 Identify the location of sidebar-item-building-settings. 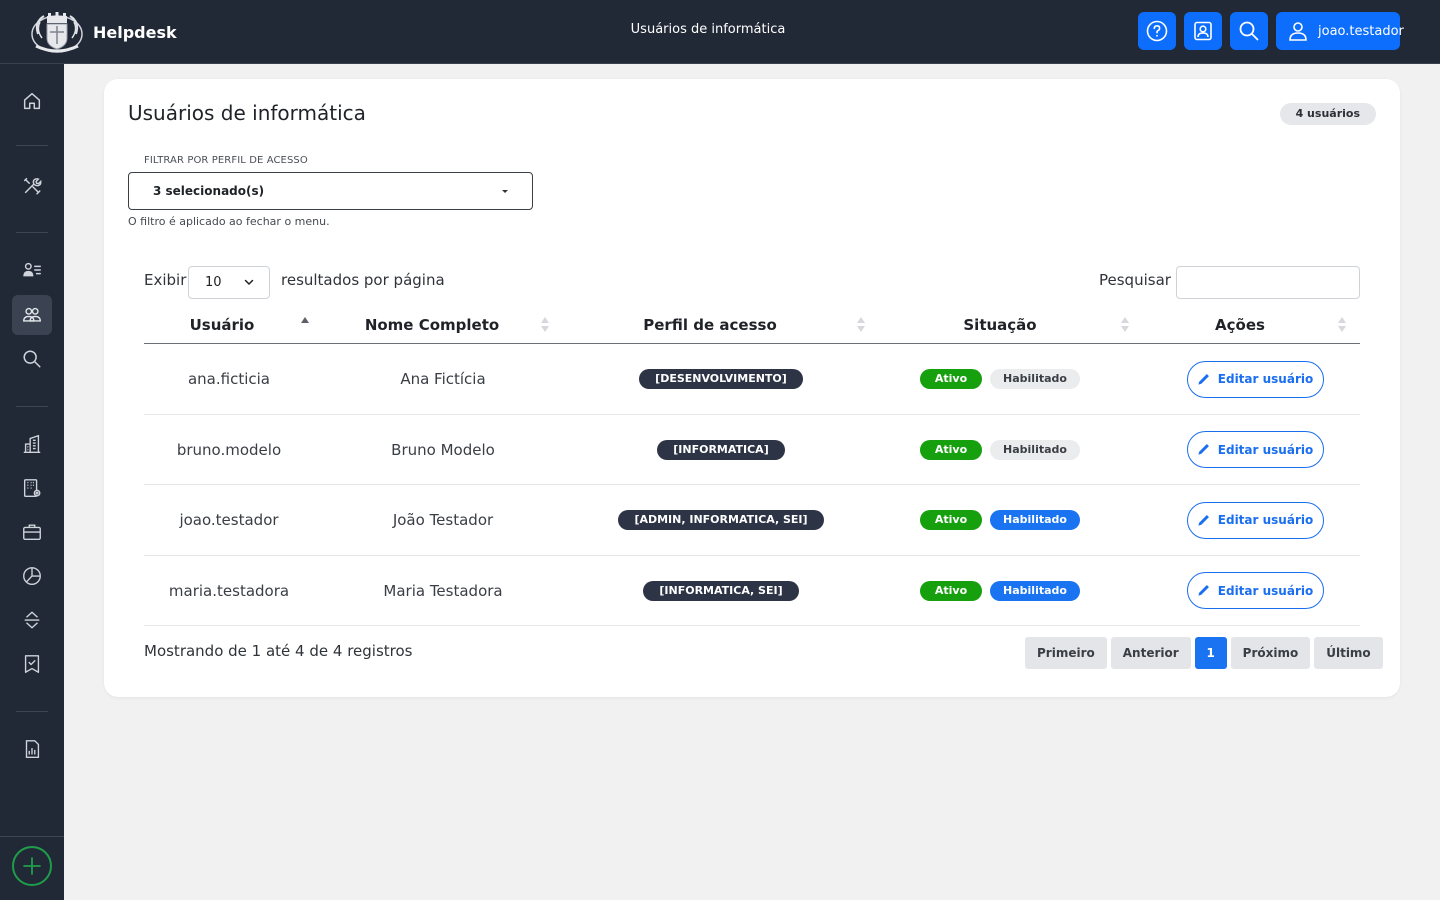
(32, 488).